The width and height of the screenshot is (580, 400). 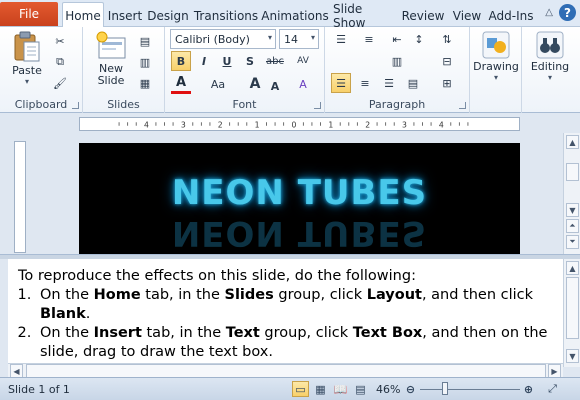 I want to click on notes-hscroll-thumb, so click(x=286, y=371).